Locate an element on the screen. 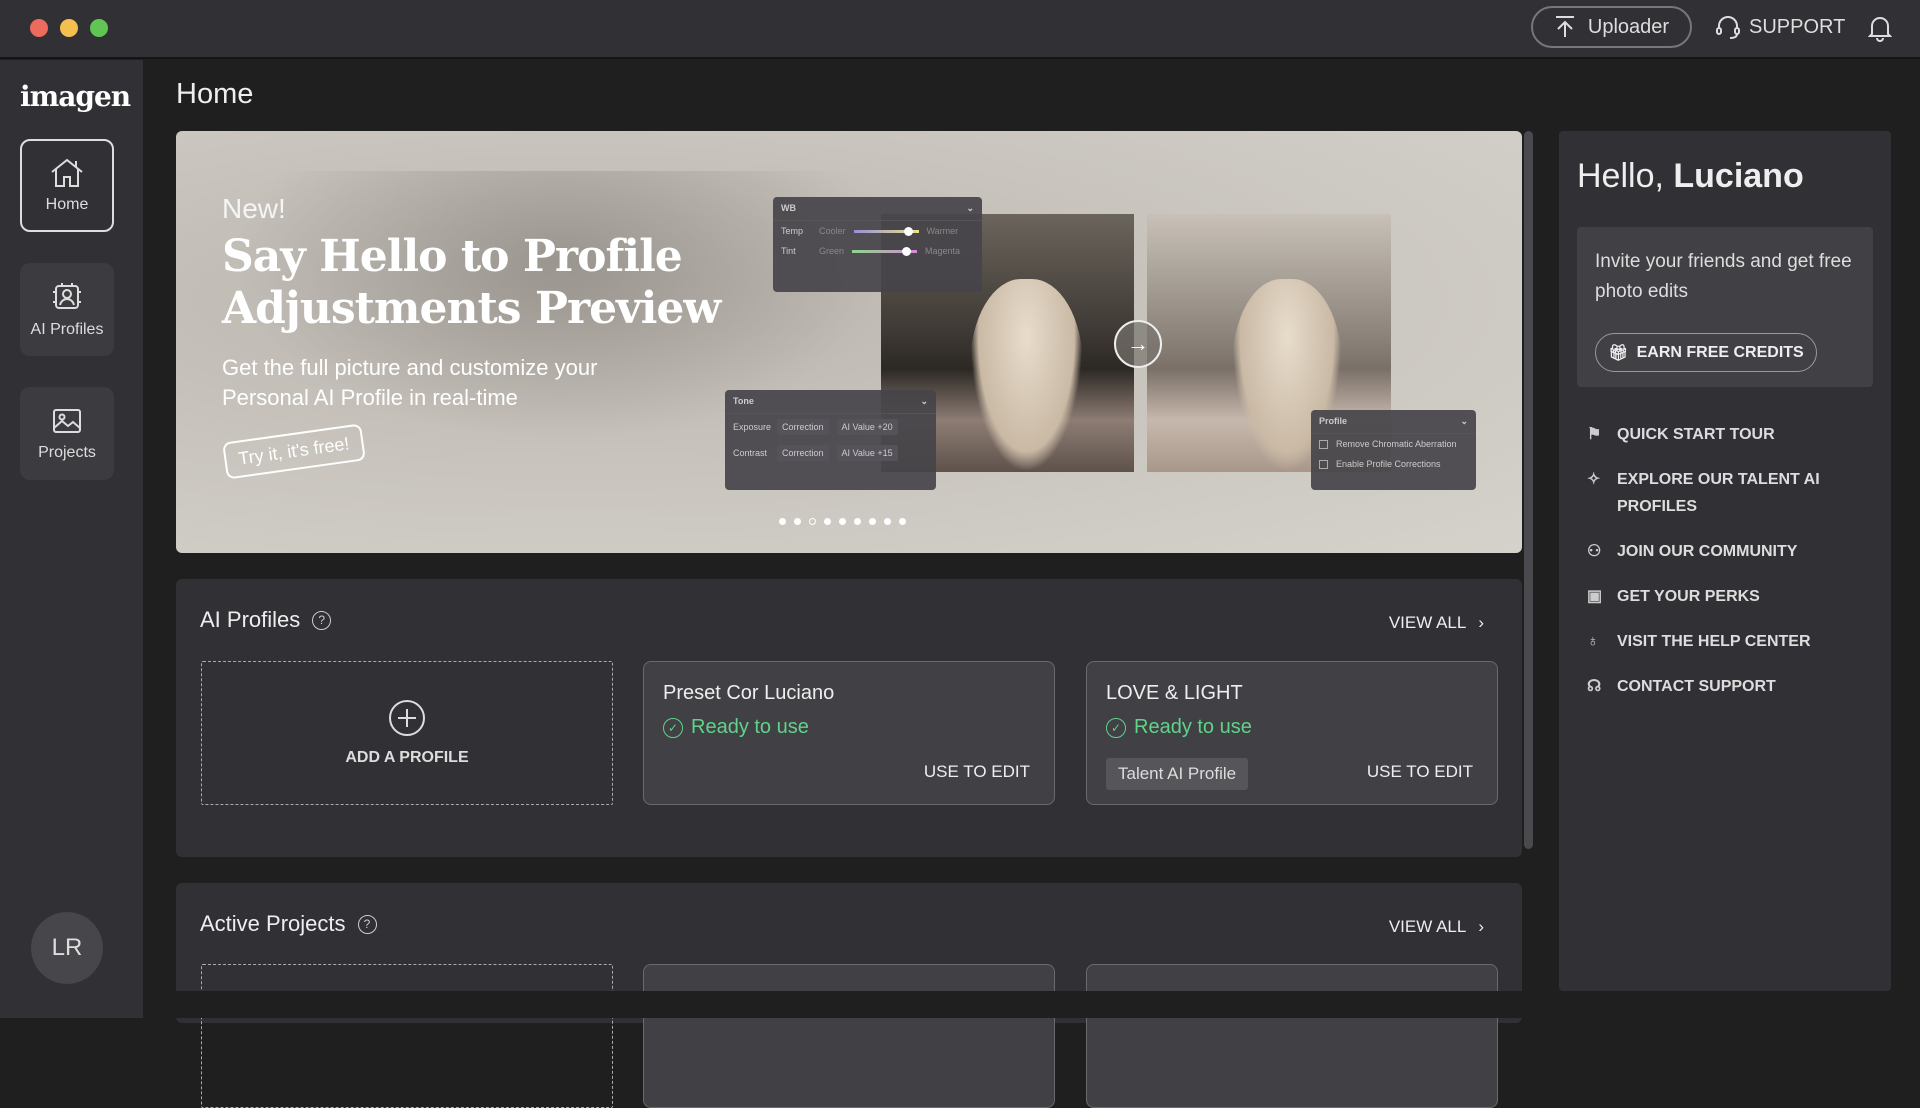 This screenshot has width=1920, height=1108. chevron-right-icon: › is located at coordinates (1481, 622).